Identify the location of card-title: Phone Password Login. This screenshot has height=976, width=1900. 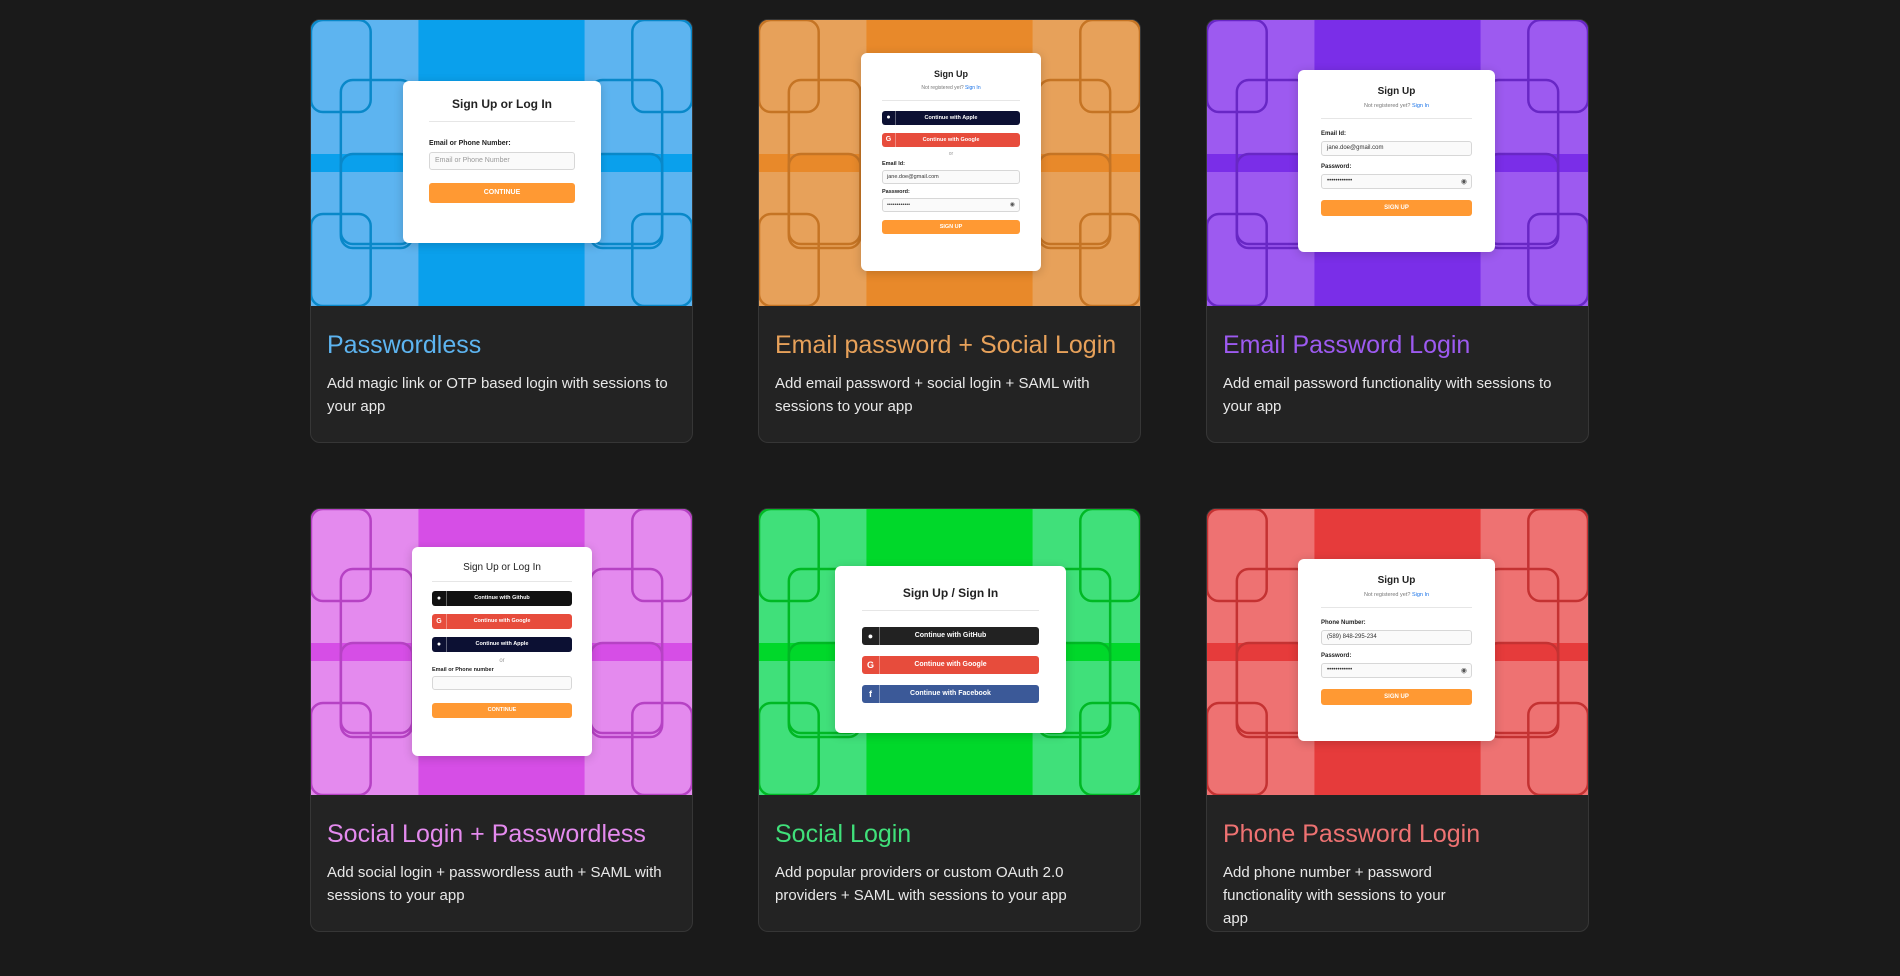
(1352, 834).